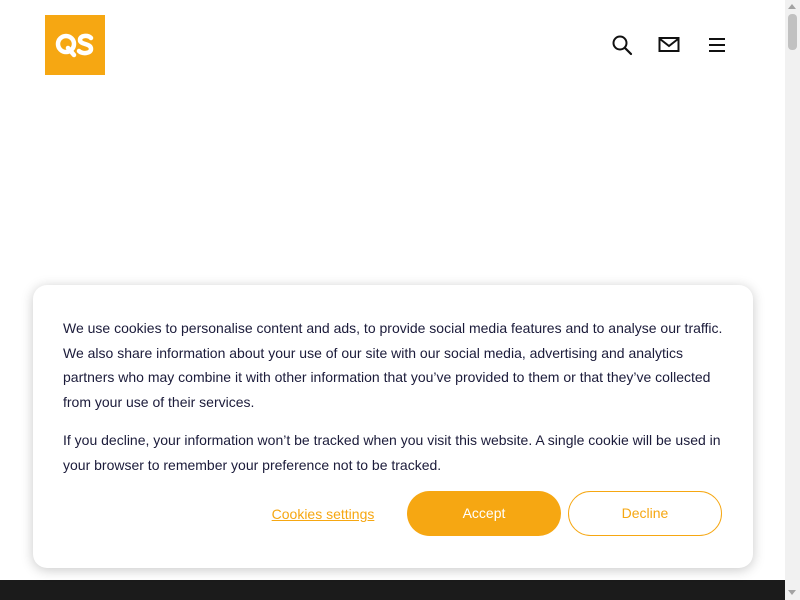 The height and width of the screenshot is (600, 800). I want to click on scrollbar-thumb, so click(792, 32).